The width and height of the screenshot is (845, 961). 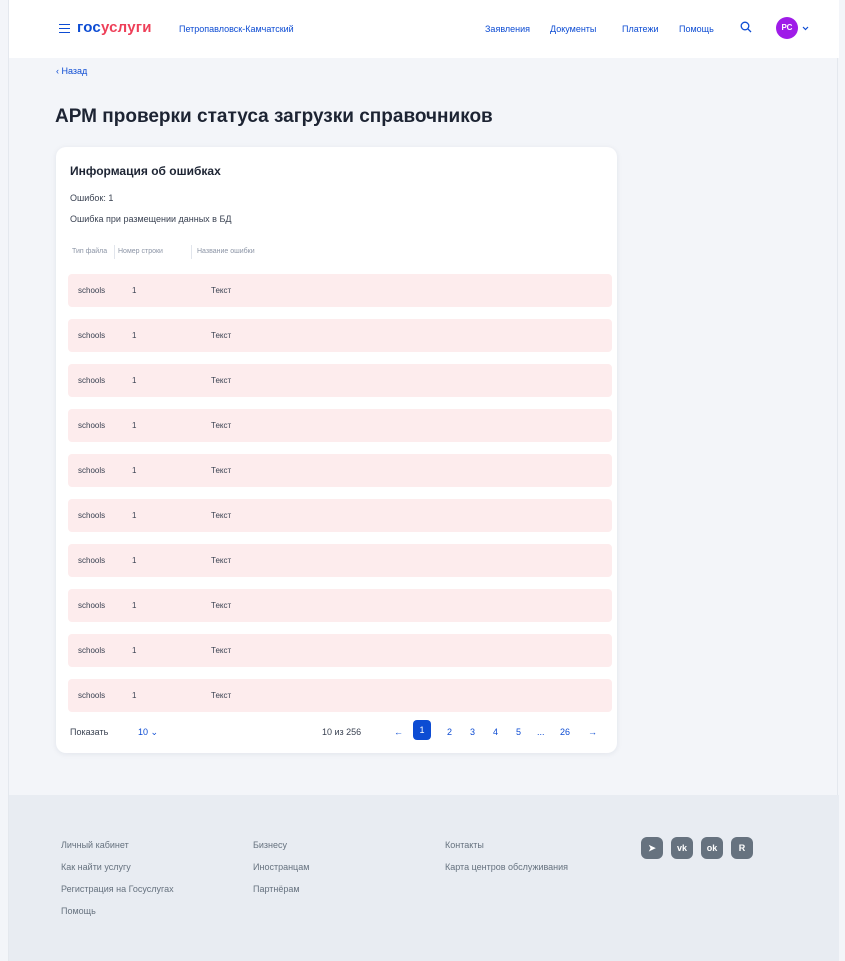 I want to click on page-button-4: 4, so click(x=495, y=732).